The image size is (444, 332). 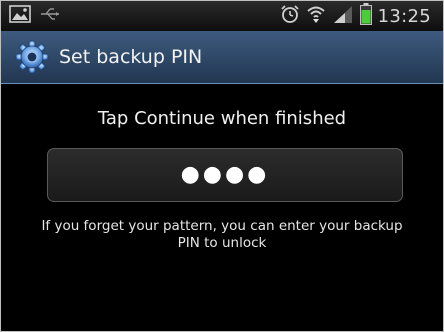 I want to click on alarm-clock-icon, so click(x=290, y=16).